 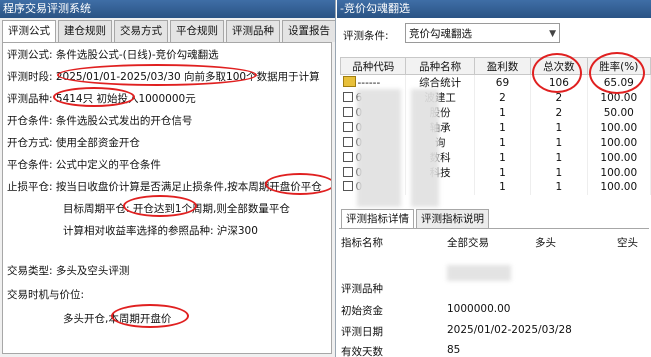 I want to click on chevron-down-icon: ▼, so click(x=552, y=34).